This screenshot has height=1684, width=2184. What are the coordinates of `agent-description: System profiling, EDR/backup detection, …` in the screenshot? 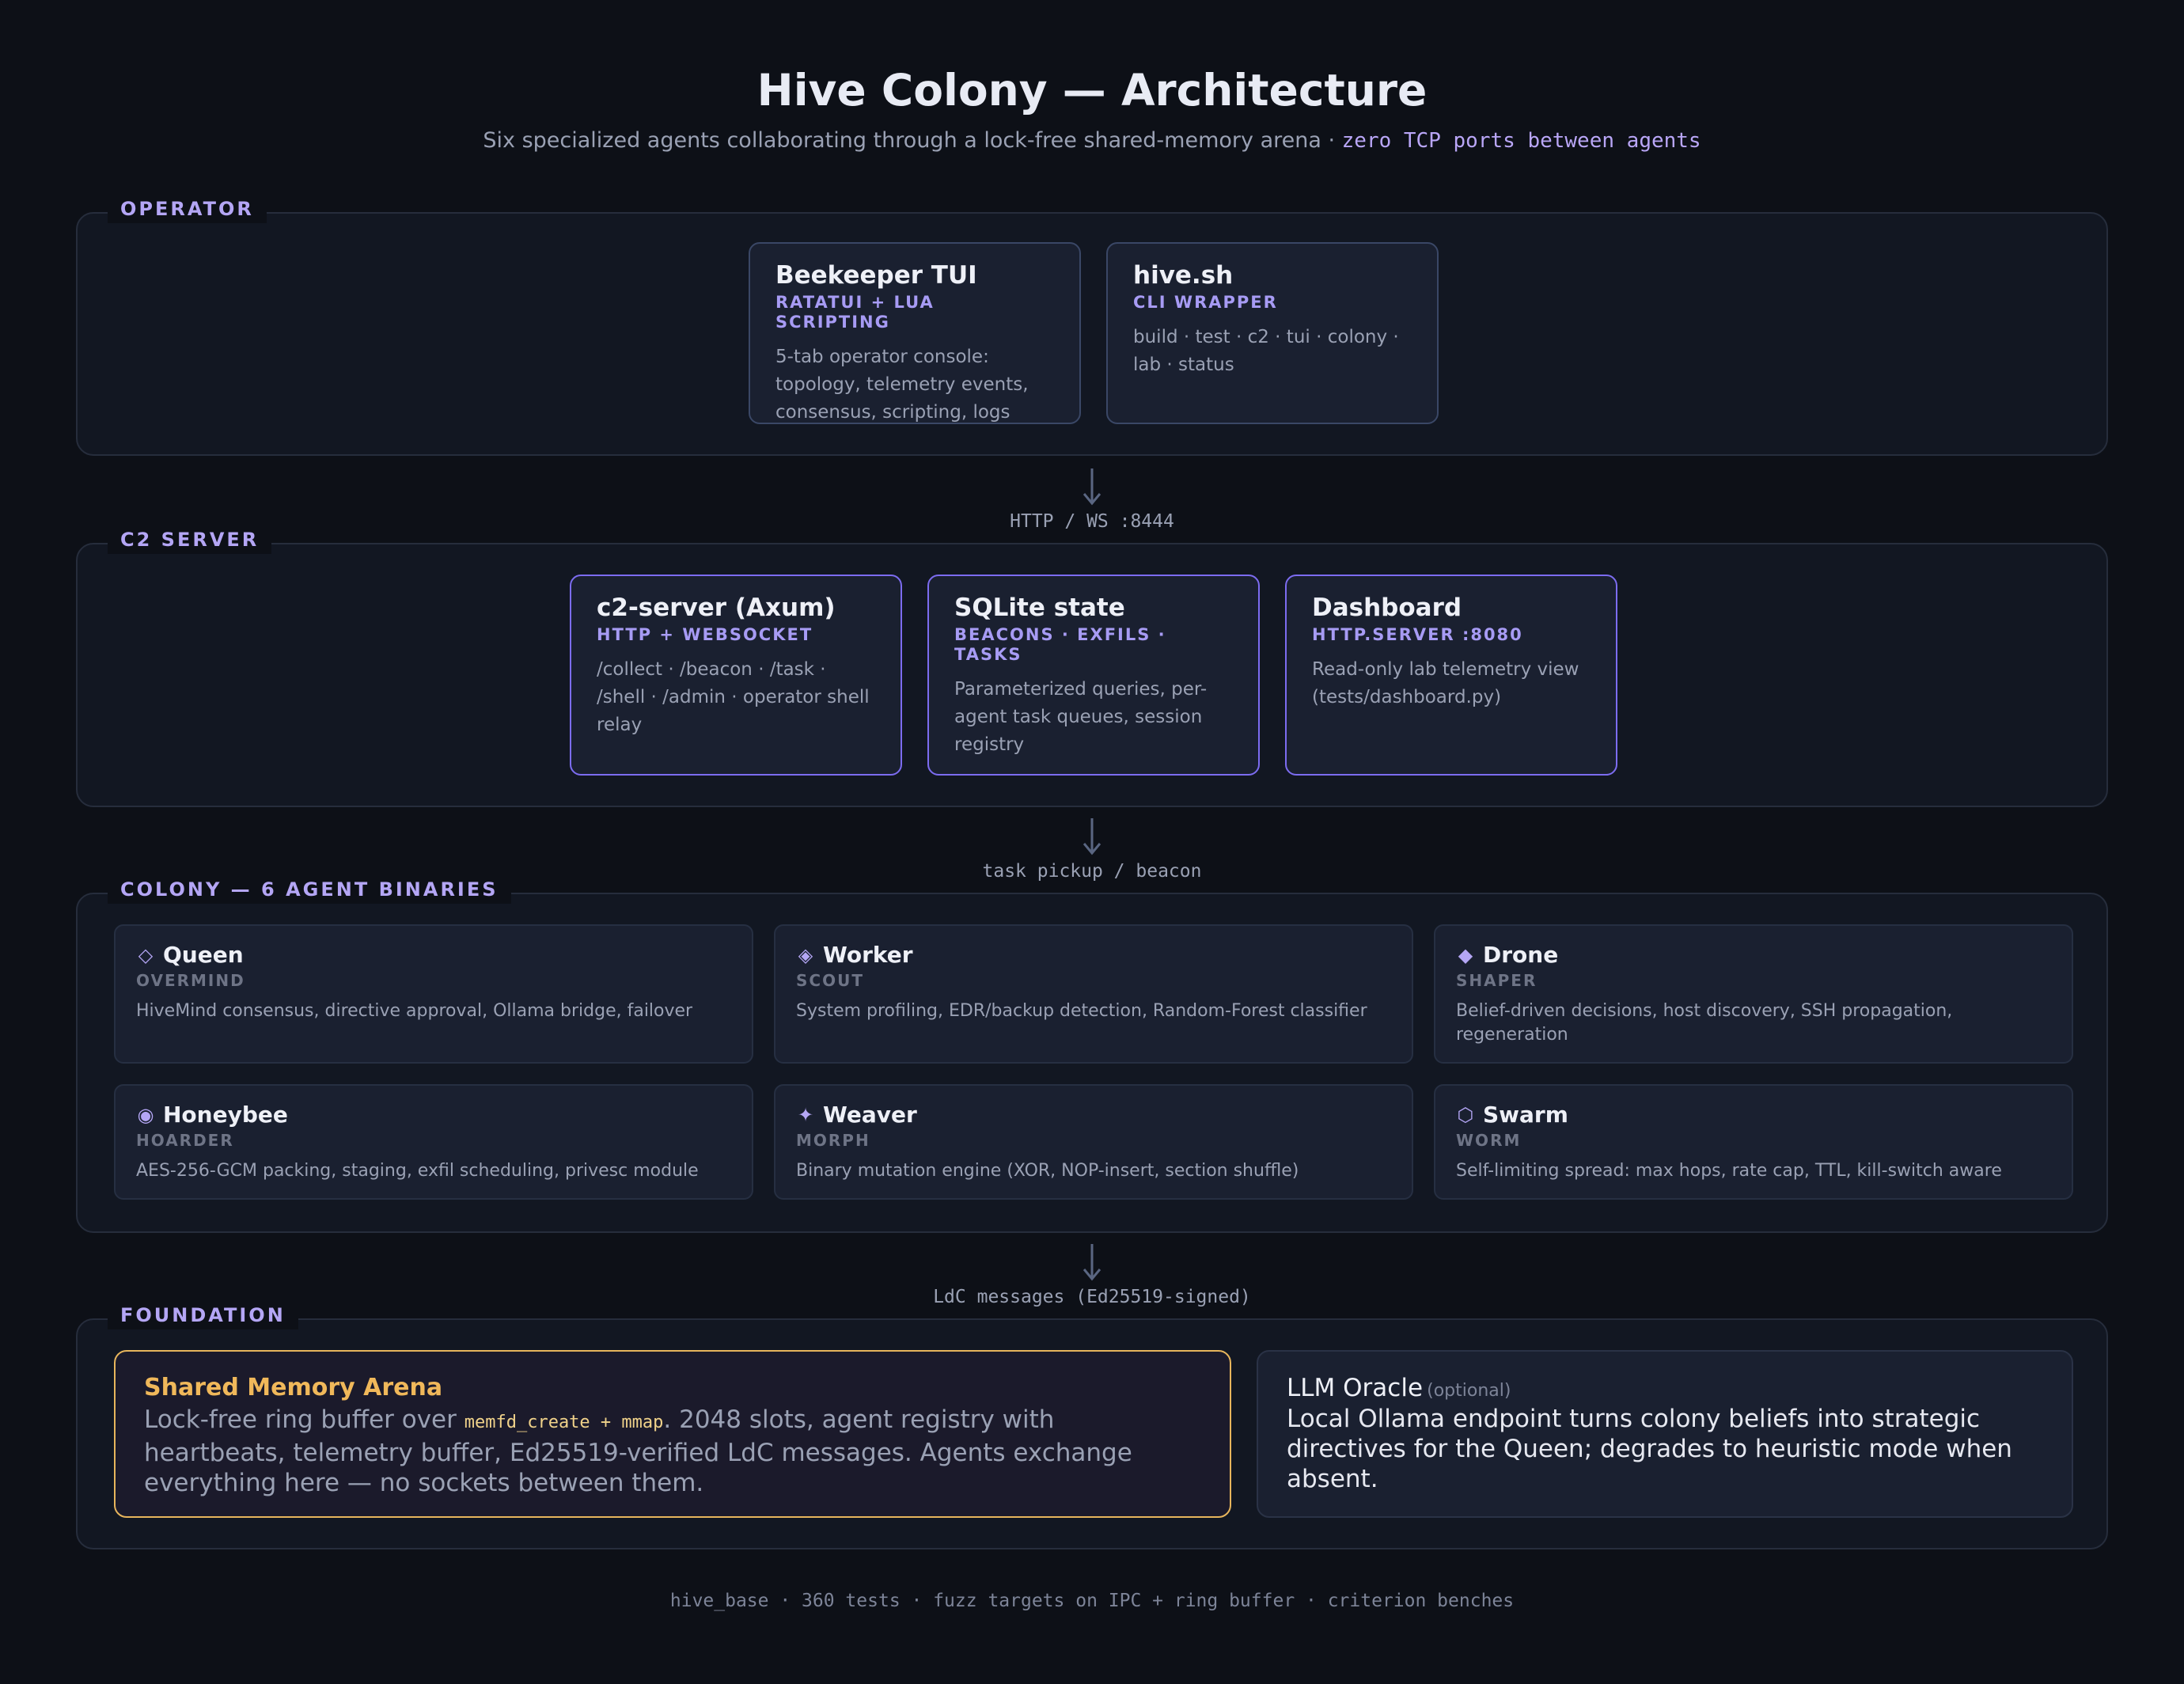 It's located at (1081, 1011).